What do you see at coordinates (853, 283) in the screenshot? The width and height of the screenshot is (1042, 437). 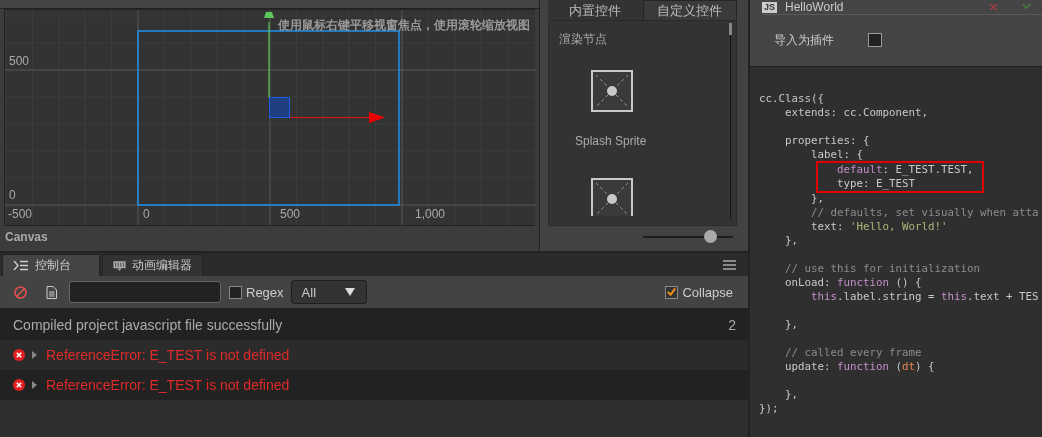 I see `code-line: onLoad: function () {` at bounding box center [853, 283].